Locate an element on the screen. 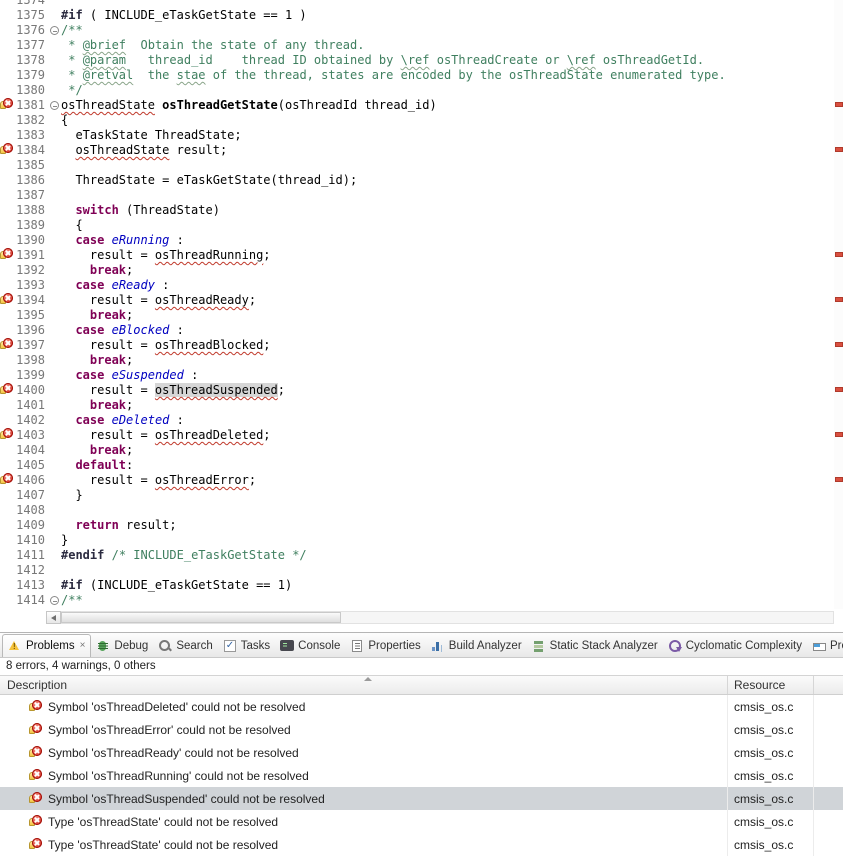 This screenshot has width=843, height=861. scroll-left-arrow-icon is located at coordinates (53, 617).